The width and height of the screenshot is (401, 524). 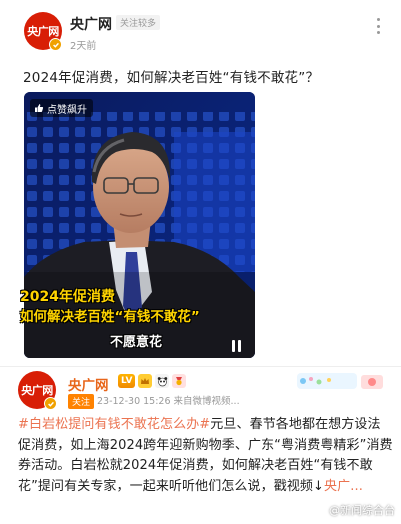 What do you see at coordinates (179, 381) in the screenshot?
I see `medal-badge-icon` at bounding box center [179, 381].